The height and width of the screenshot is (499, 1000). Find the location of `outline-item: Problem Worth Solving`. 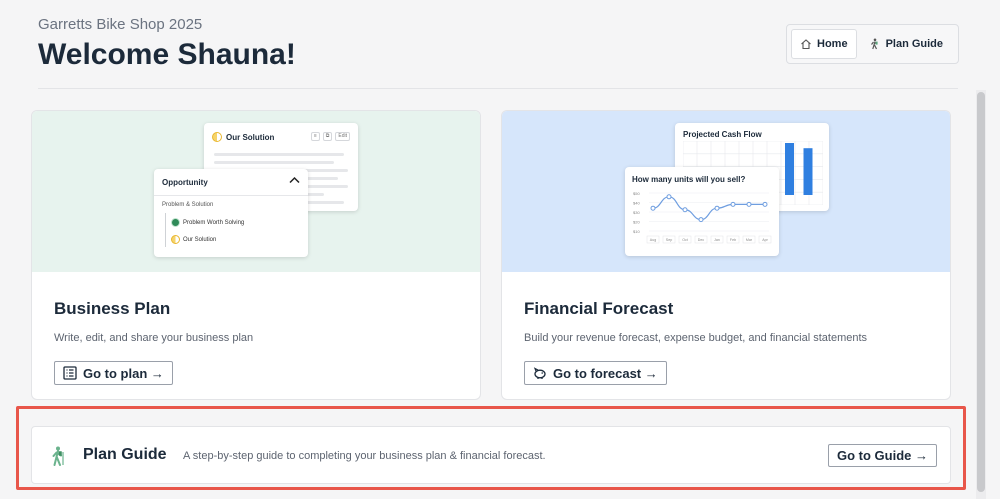

outline-item: Problem Worth Solving is located at coordinates (207, 222).